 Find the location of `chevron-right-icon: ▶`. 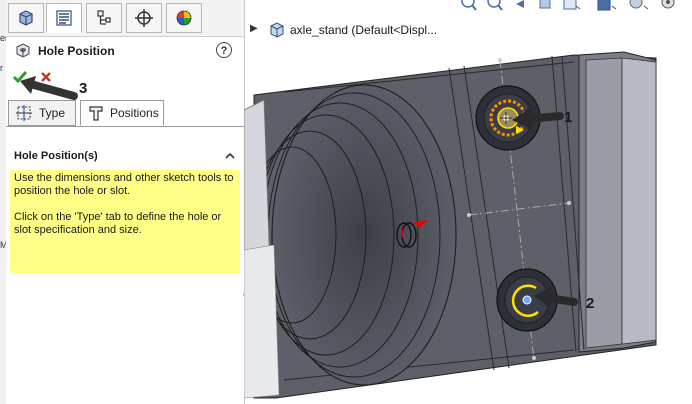

chevron-right-icon: ▶ is located at coordinates (254, 28).